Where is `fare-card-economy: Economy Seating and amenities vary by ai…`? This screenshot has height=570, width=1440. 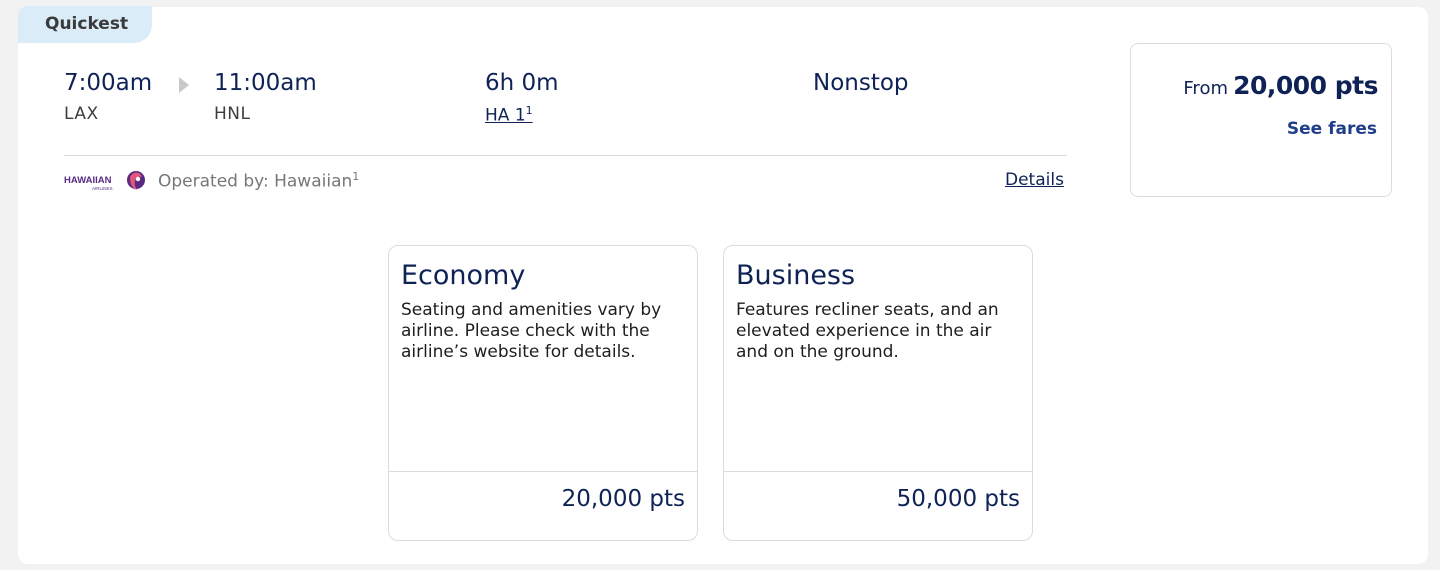 fare-card-economy: Economy Seating and amenities vary by ai… is located at coordinates (543, 393).